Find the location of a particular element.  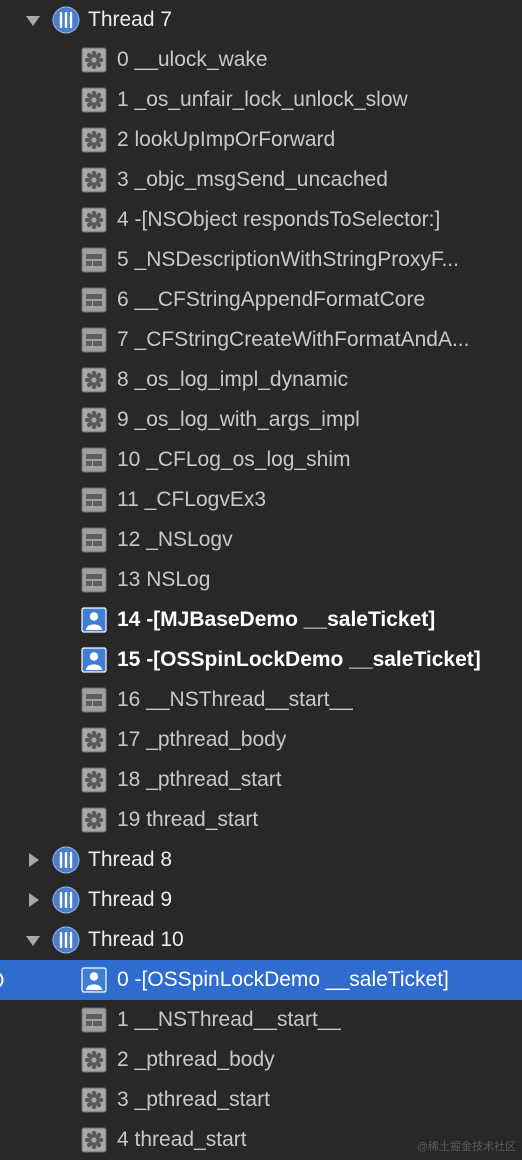

stack-frame-label: 2 _pthread_body is located at coordinates (196, 1059).